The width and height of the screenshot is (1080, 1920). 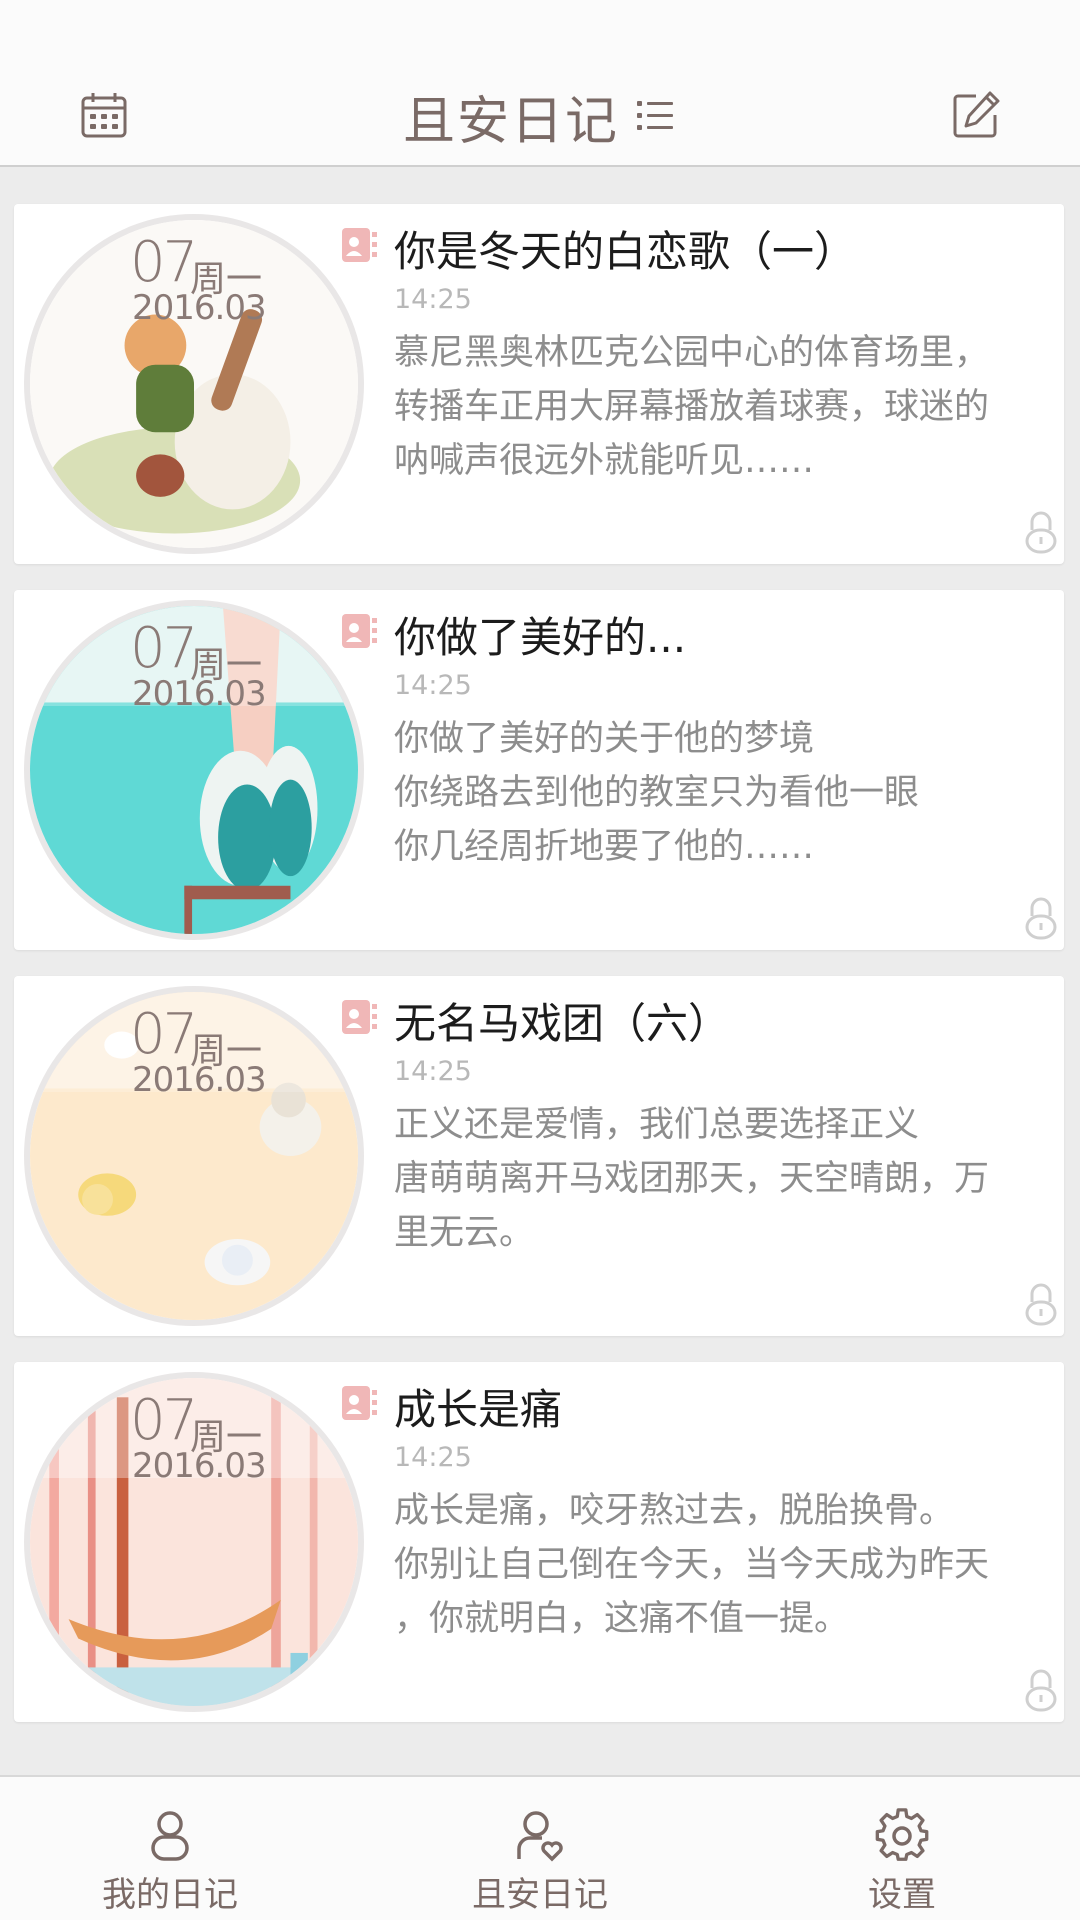 I want to click on diary-title: 你是冬天的白恋歌（一）, so click(x=625, y=251).